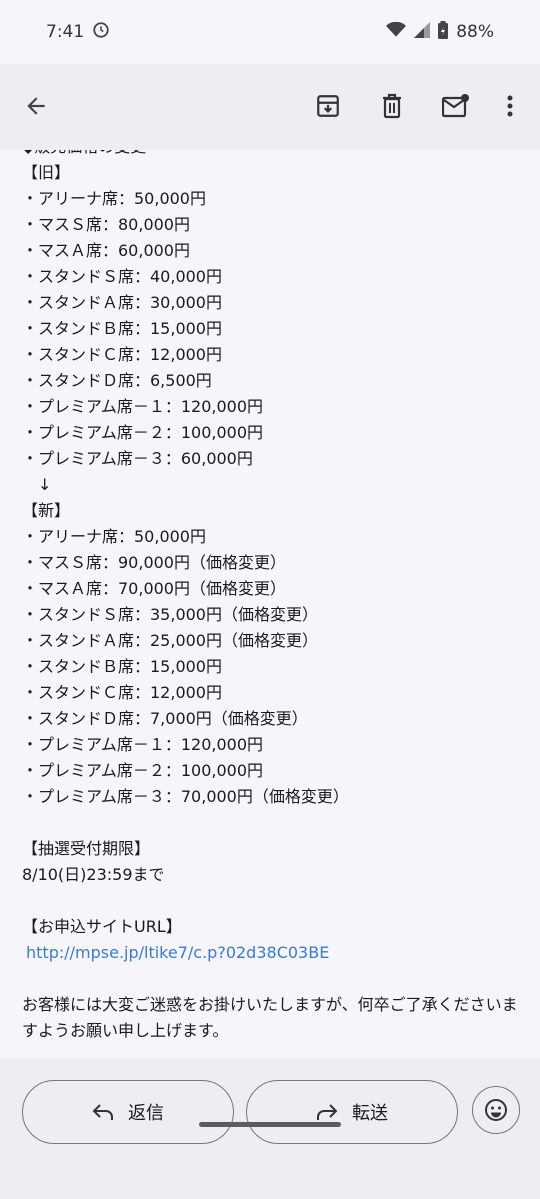 This screenshot has height=1199, width=540. Describe the element at coordinates (272, 155) in the screenshot. I see `price-change-heading: ◆販売価格の変更` at that location.